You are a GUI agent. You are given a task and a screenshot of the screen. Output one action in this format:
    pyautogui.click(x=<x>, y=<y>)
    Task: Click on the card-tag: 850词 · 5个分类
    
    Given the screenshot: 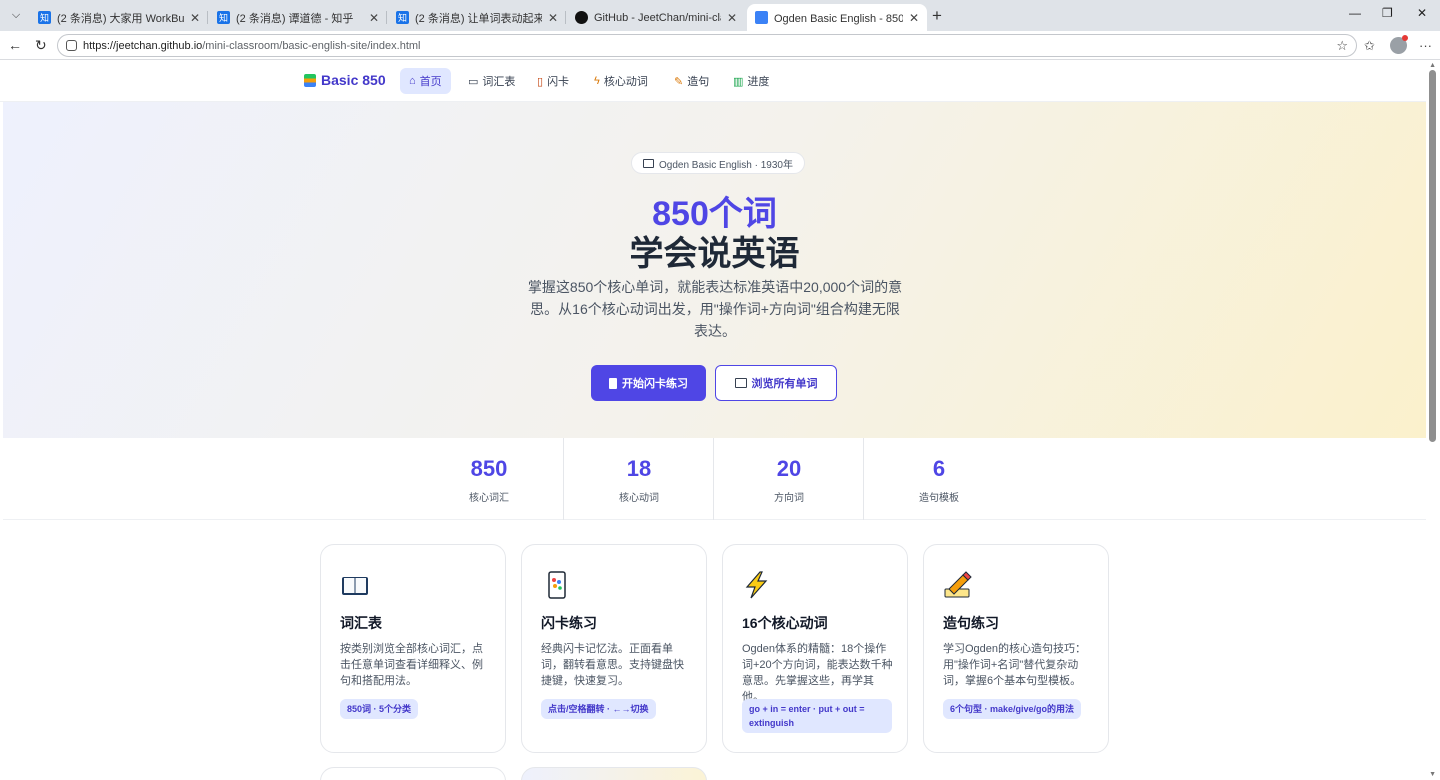 What is the action you would take?
    pyautogui.click(x=379, y=709)
    